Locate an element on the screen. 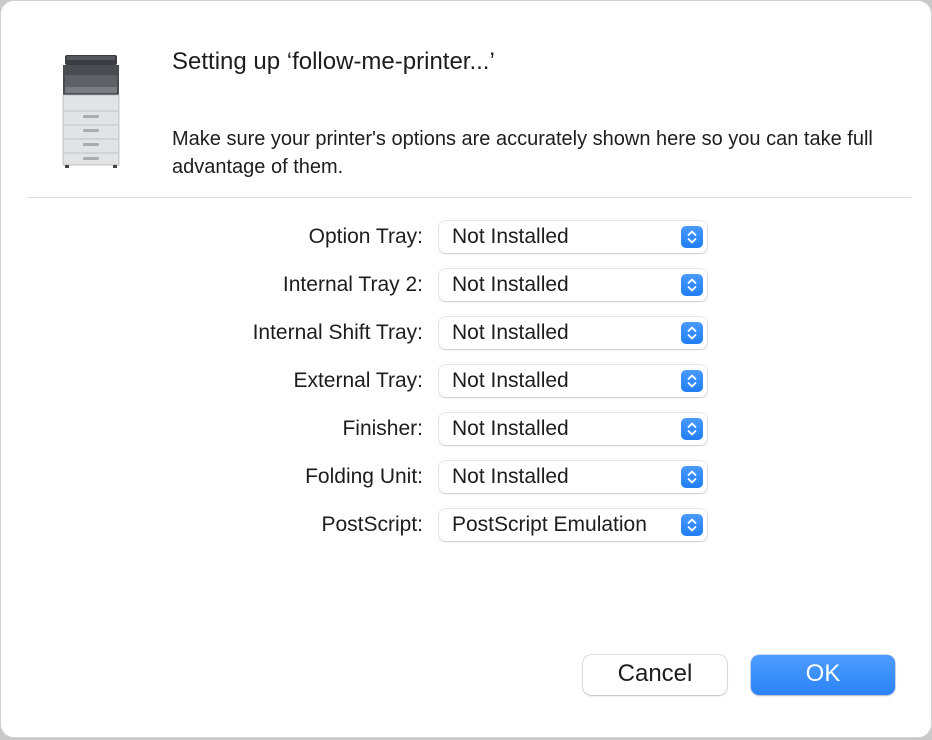 Image resolution: width=932 pixels, height=740 pixels. option-row-folding-unit: Folding Unit: Not Installed is located at coordinates (466, 477).